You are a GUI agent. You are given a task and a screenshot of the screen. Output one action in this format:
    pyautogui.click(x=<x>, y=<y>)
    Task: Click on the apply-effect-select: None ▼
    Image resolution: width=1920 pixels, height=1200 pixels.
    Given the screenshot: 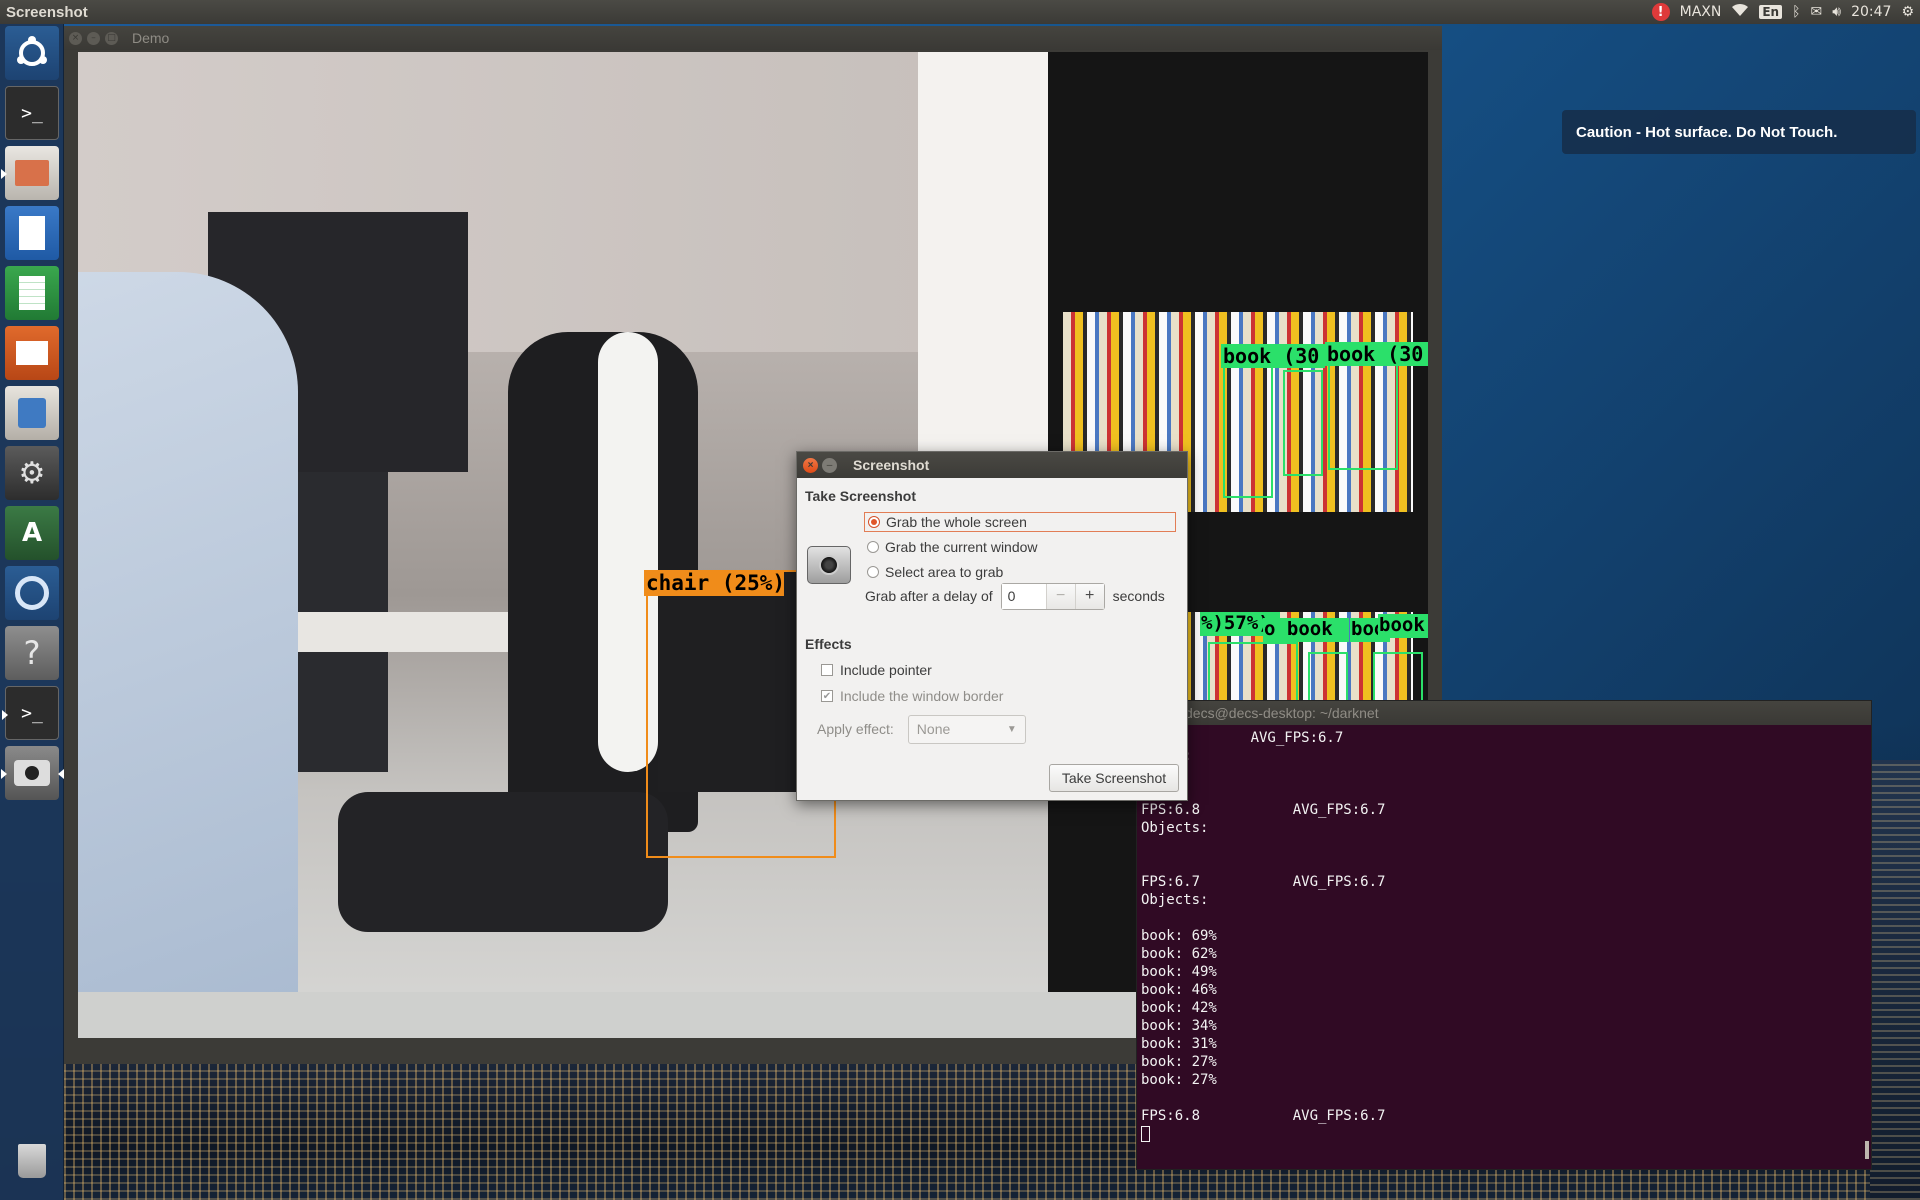 What is the action you would take?
    pyautogui.click(x=966, y=729)
    